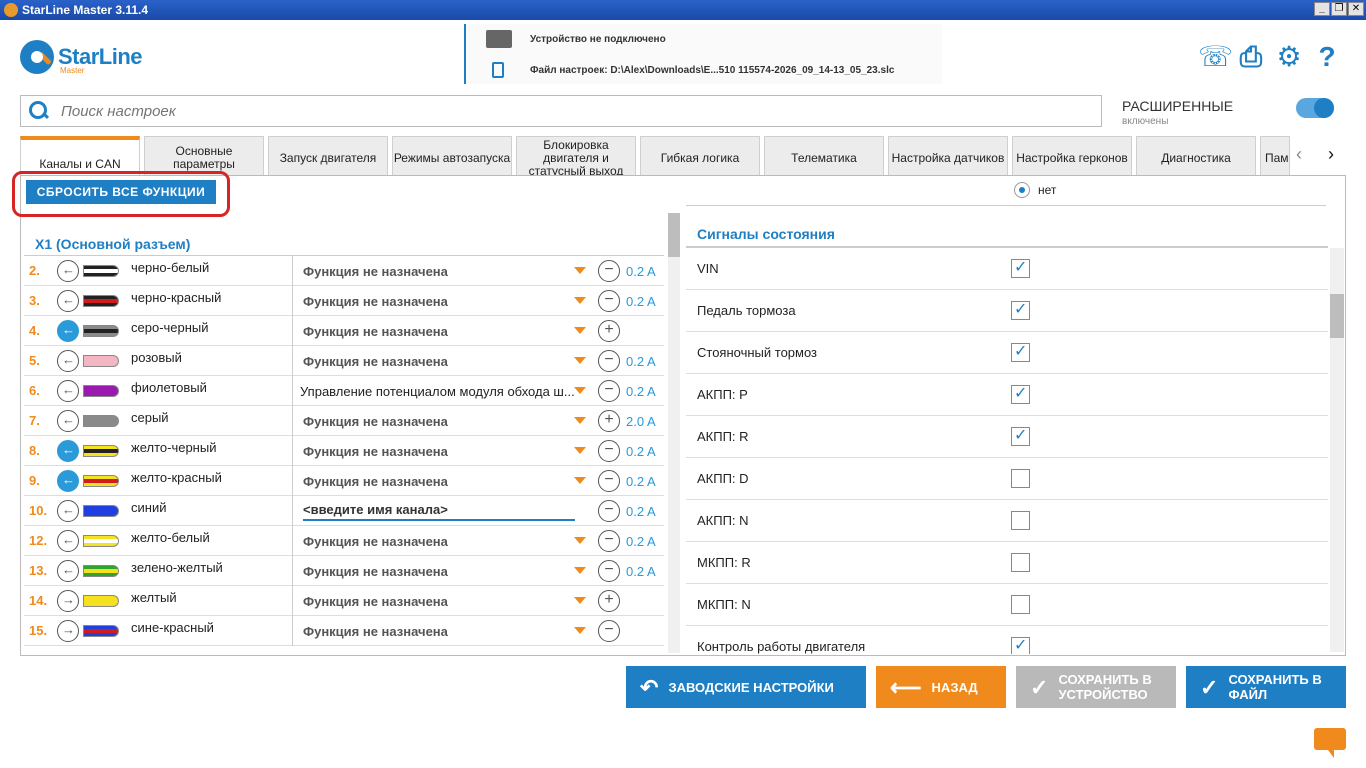 This screenshot has width=1366, height=768. What do you see at coordinates (1327, 57) in the screenshot?
I see `help-icon: ?` at bounding box center [1327, 57].